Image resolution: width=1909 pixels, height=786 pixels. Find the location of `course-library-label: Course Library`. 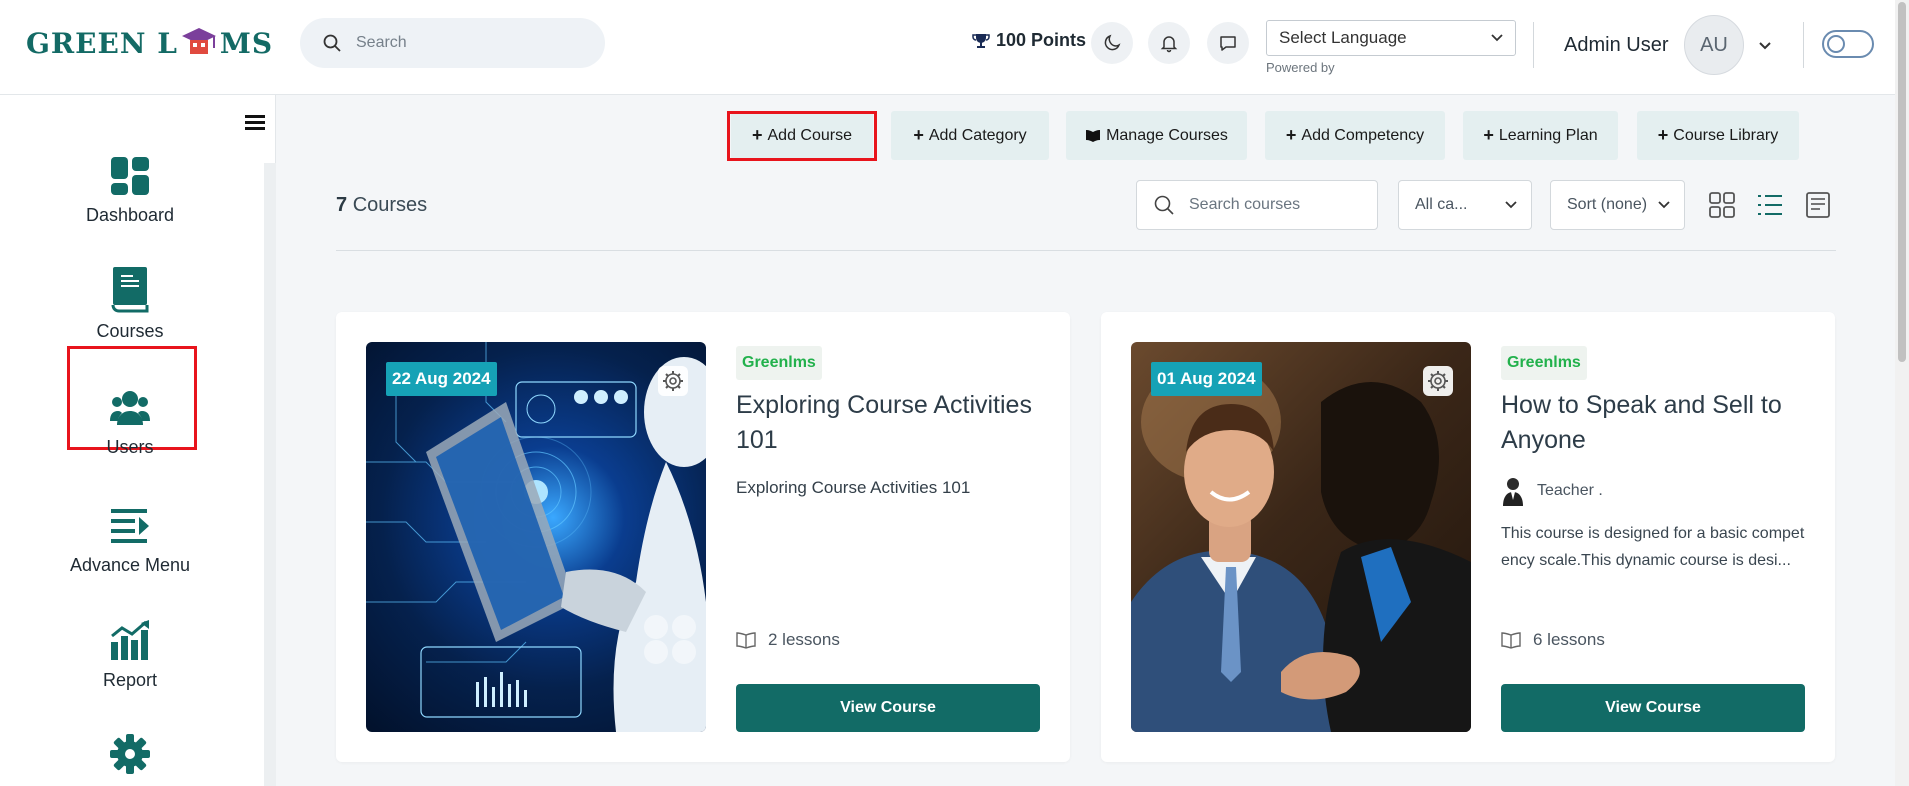

course-library-label: Course Library is located at coordinates (1726, 135).